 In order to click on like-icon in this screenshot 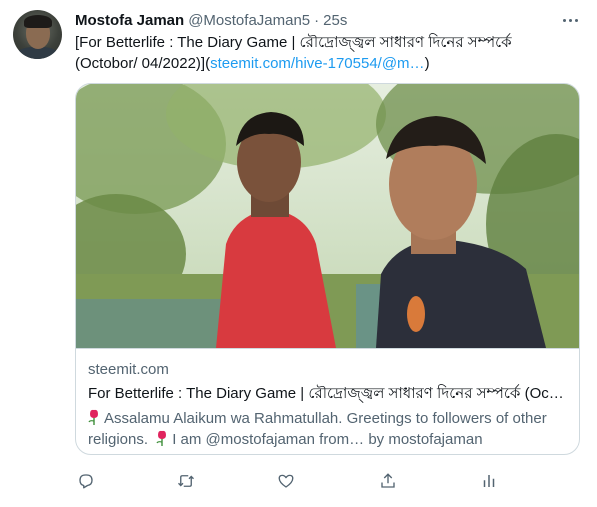, I will do `click(286, 481)`.